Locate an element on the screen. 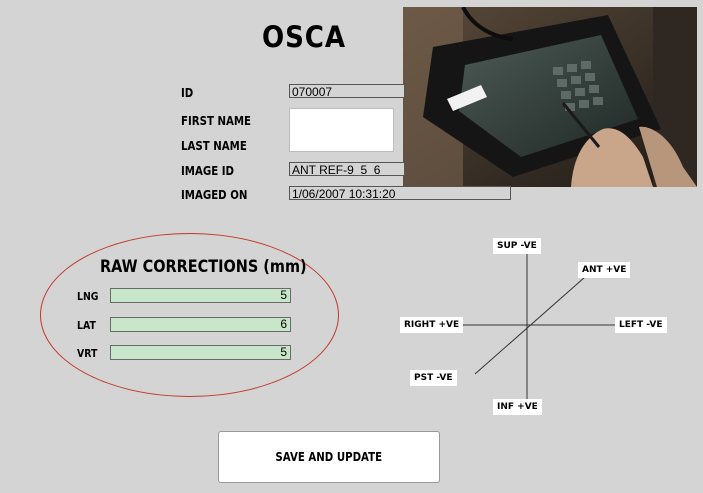 This screenshot has height=493, width=703. save-and-update-button: SAVE AND UPDATE is located at coordinates (329, 457).